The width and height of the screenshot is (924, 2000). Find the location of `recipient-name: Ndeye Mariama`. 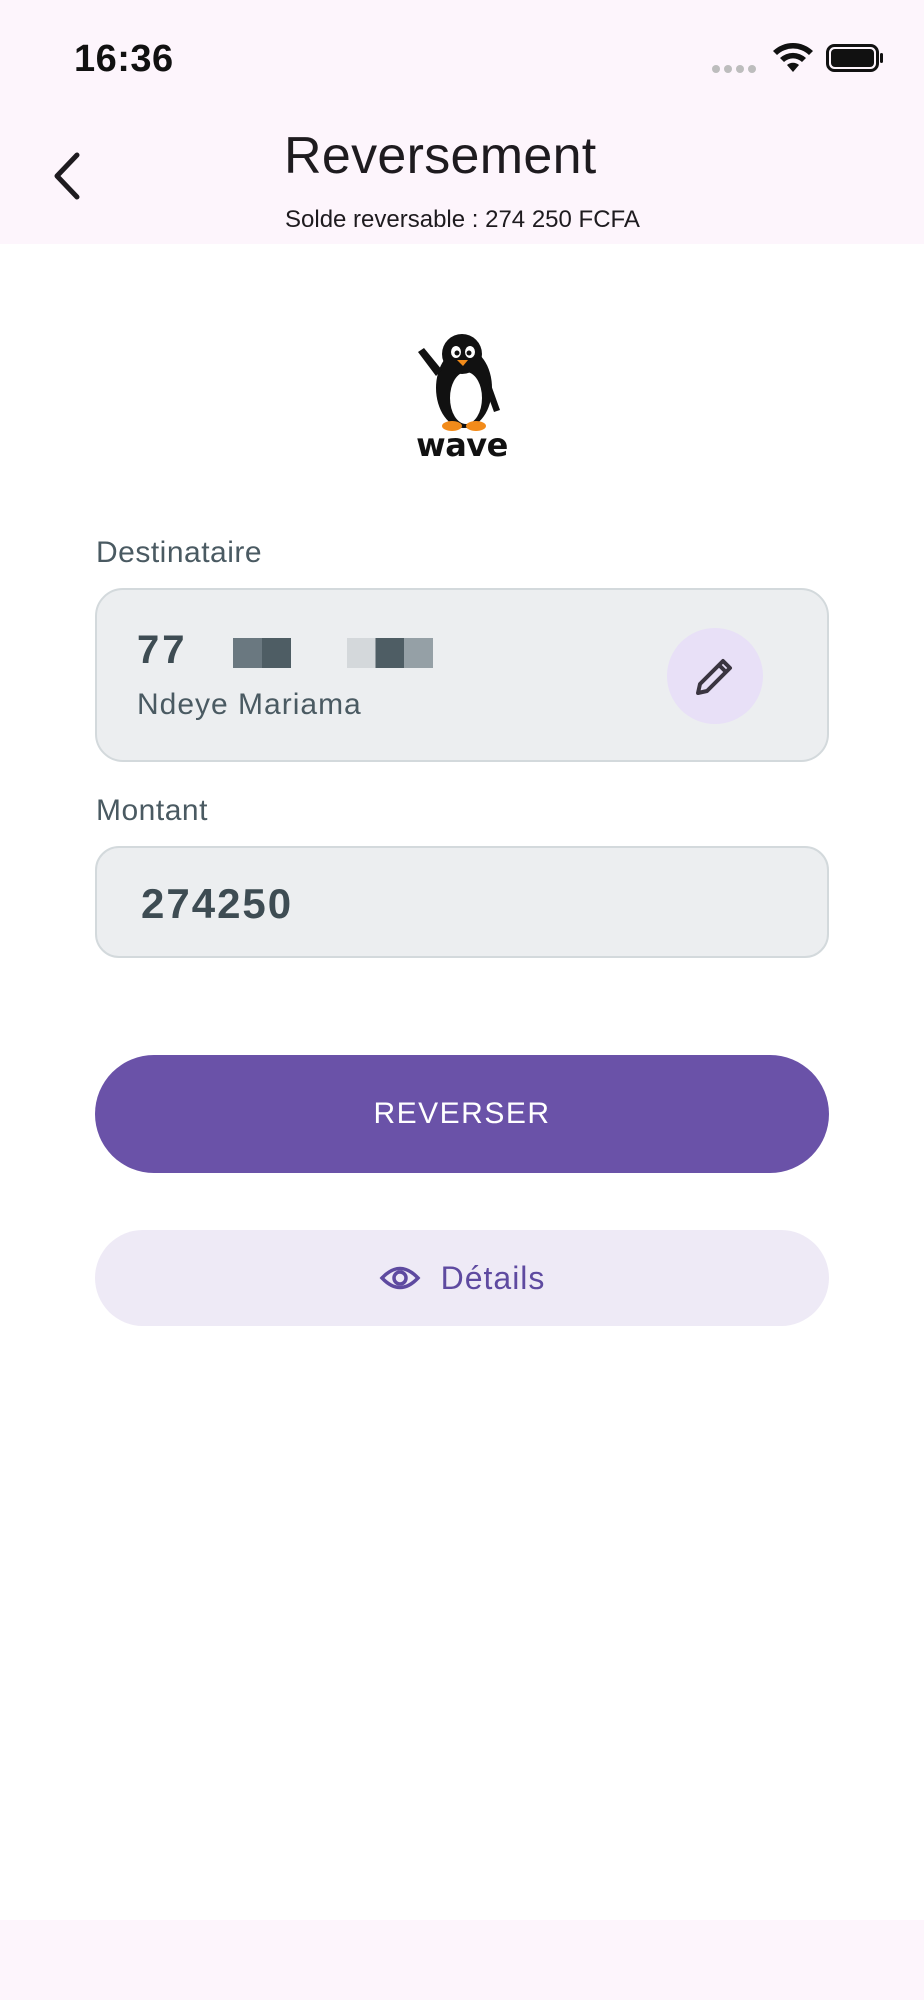

recipient-name: Ndeye Mariama is located at coordinates (249, 704).